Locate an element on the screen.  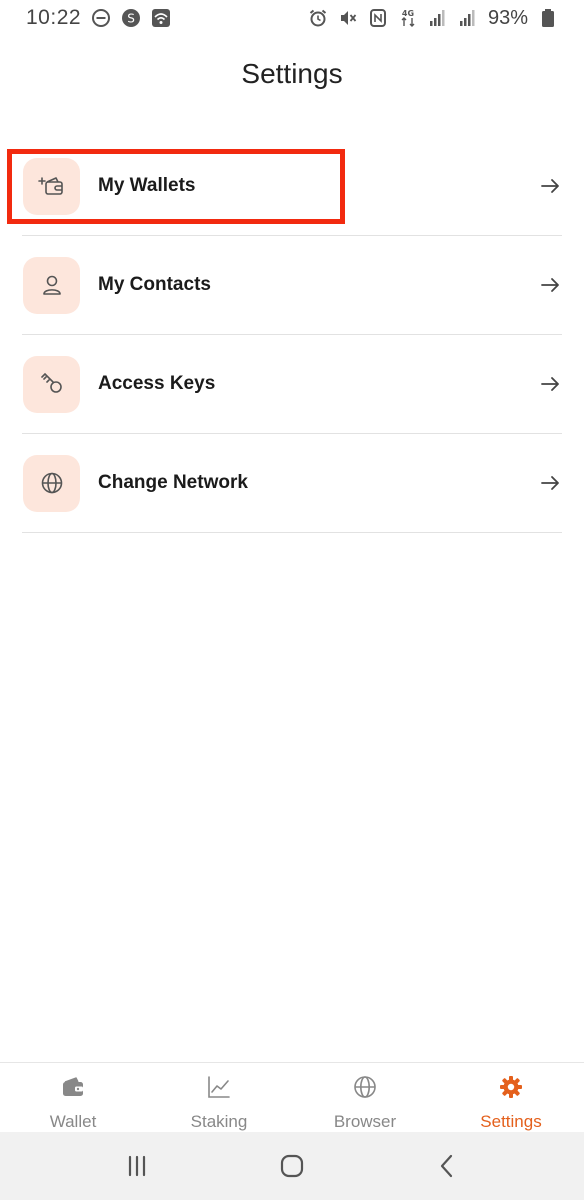
settings-item-label: My Wallets is located at coordinates (147, 185).